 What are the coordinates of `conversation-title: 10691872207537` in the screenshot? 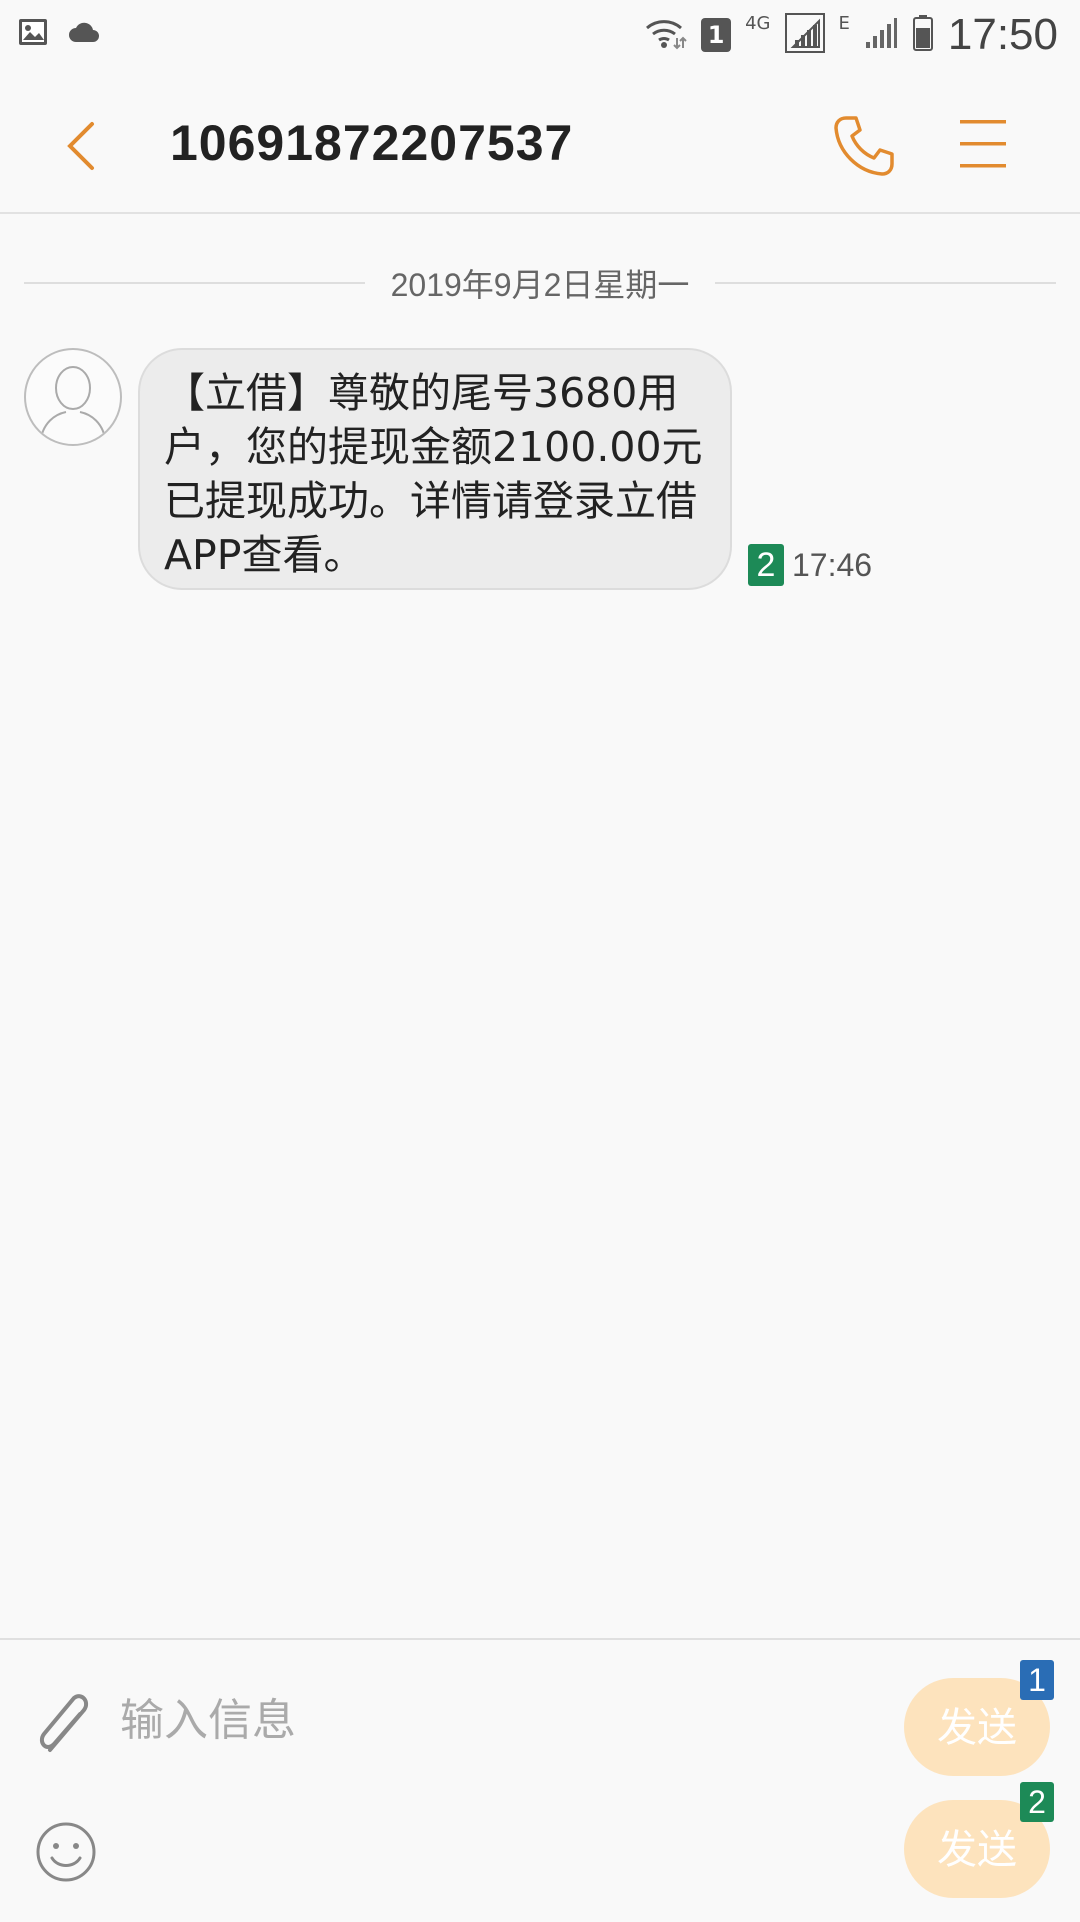 It's located at (372, 143).